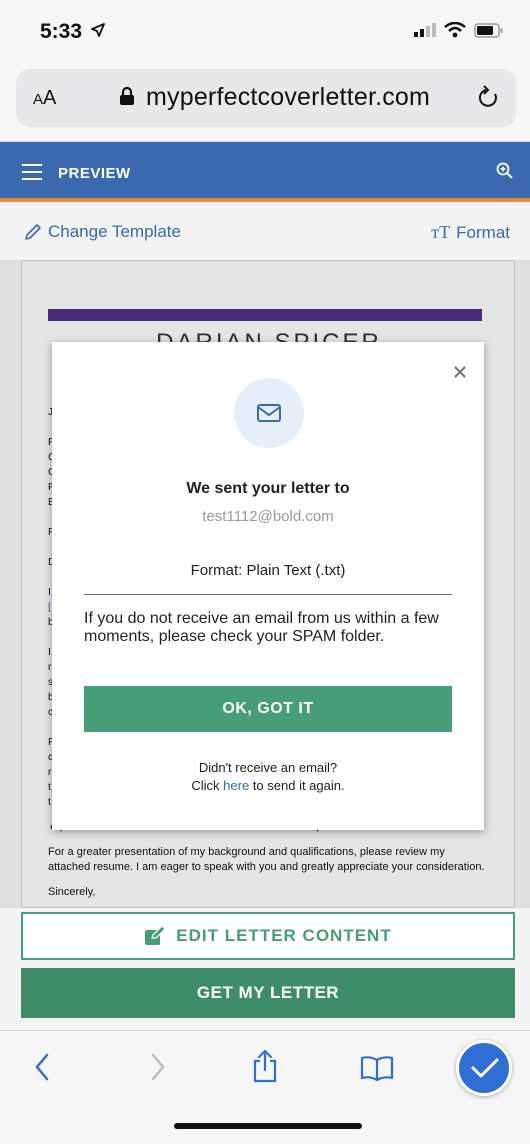 The width and height of the screenshot is (530, 1144). What do you see at coordinates (441, 232) in the screenshot?
I see `text-format-icon: ᴛT` at bounding box center [441, 232].